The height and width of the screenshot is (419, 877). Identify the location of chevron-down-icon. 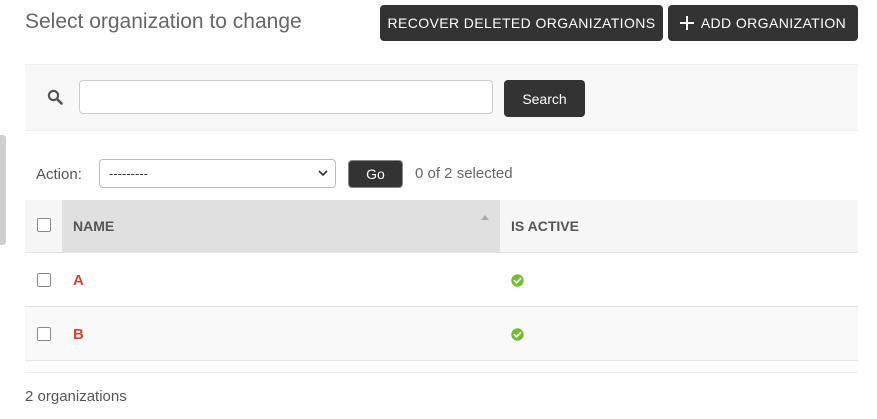
(323, 173).